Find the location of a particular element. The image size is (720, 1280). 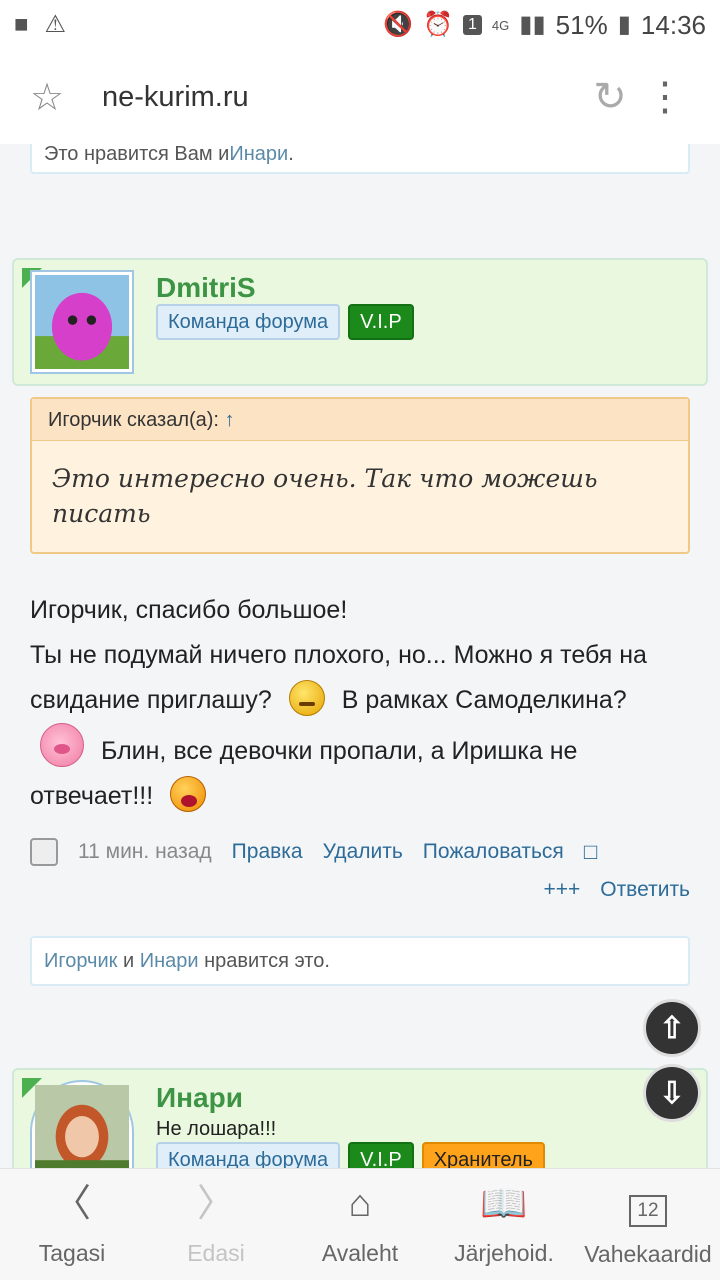

message-text: В рамках Самоделкина? is located at coordinates (484, 700).